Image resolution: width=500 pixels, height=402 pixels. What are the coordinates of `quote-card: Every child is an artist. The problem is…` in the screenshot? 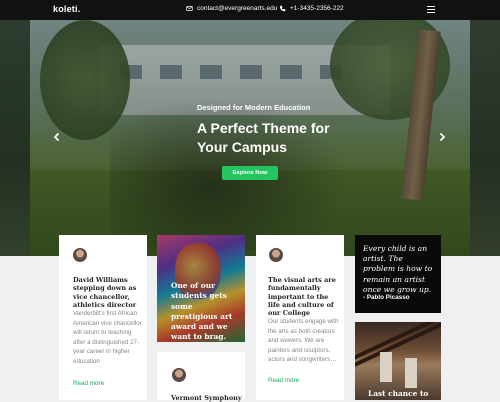 It's located at (398, 274).